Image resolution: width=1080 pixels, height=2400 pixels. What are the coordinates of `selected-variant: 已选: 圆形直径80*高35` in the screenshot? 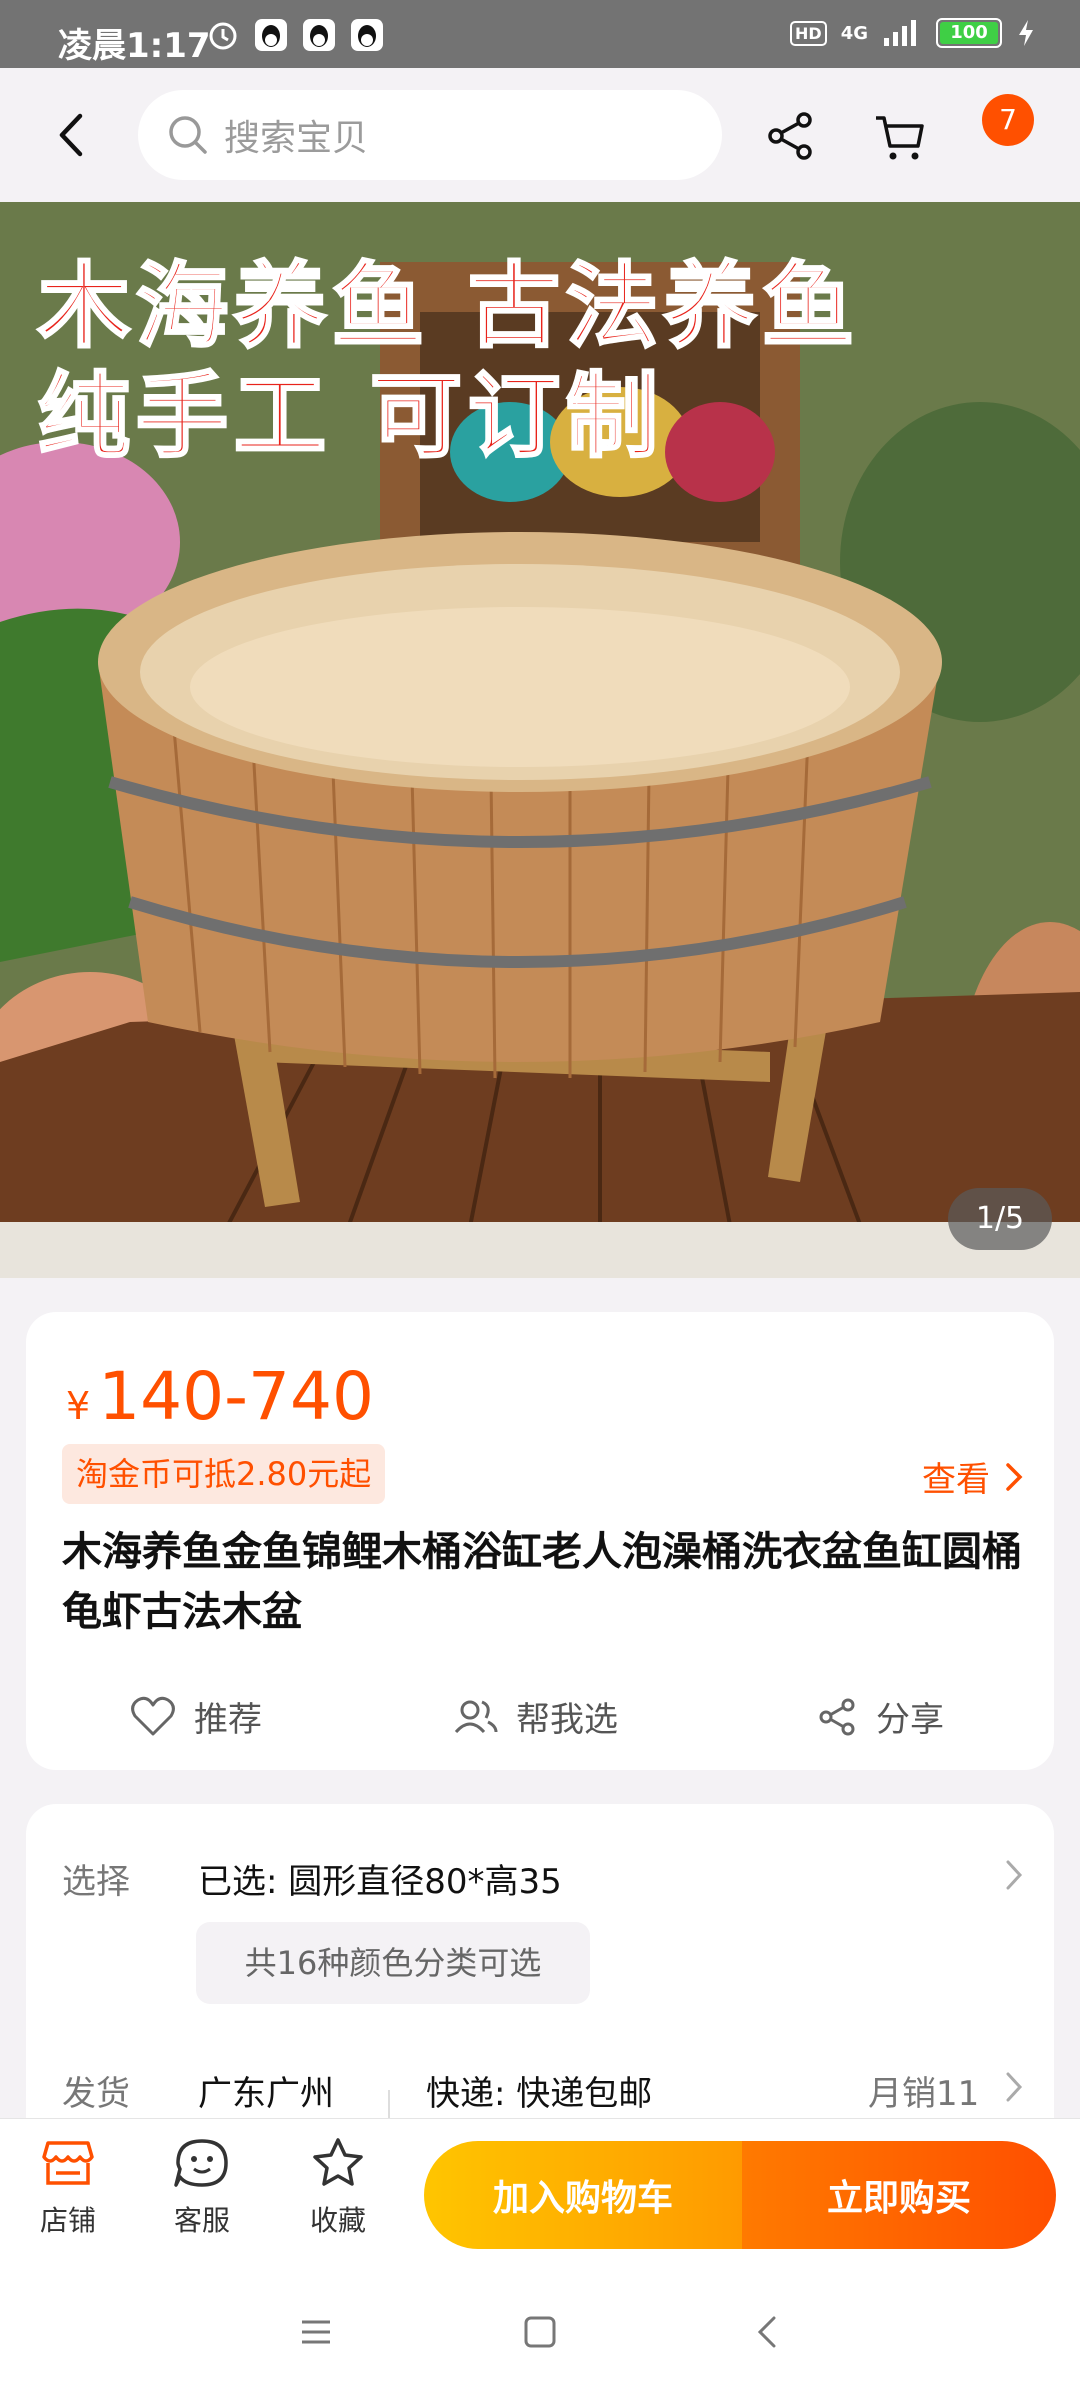 It's located at (380, 1882).